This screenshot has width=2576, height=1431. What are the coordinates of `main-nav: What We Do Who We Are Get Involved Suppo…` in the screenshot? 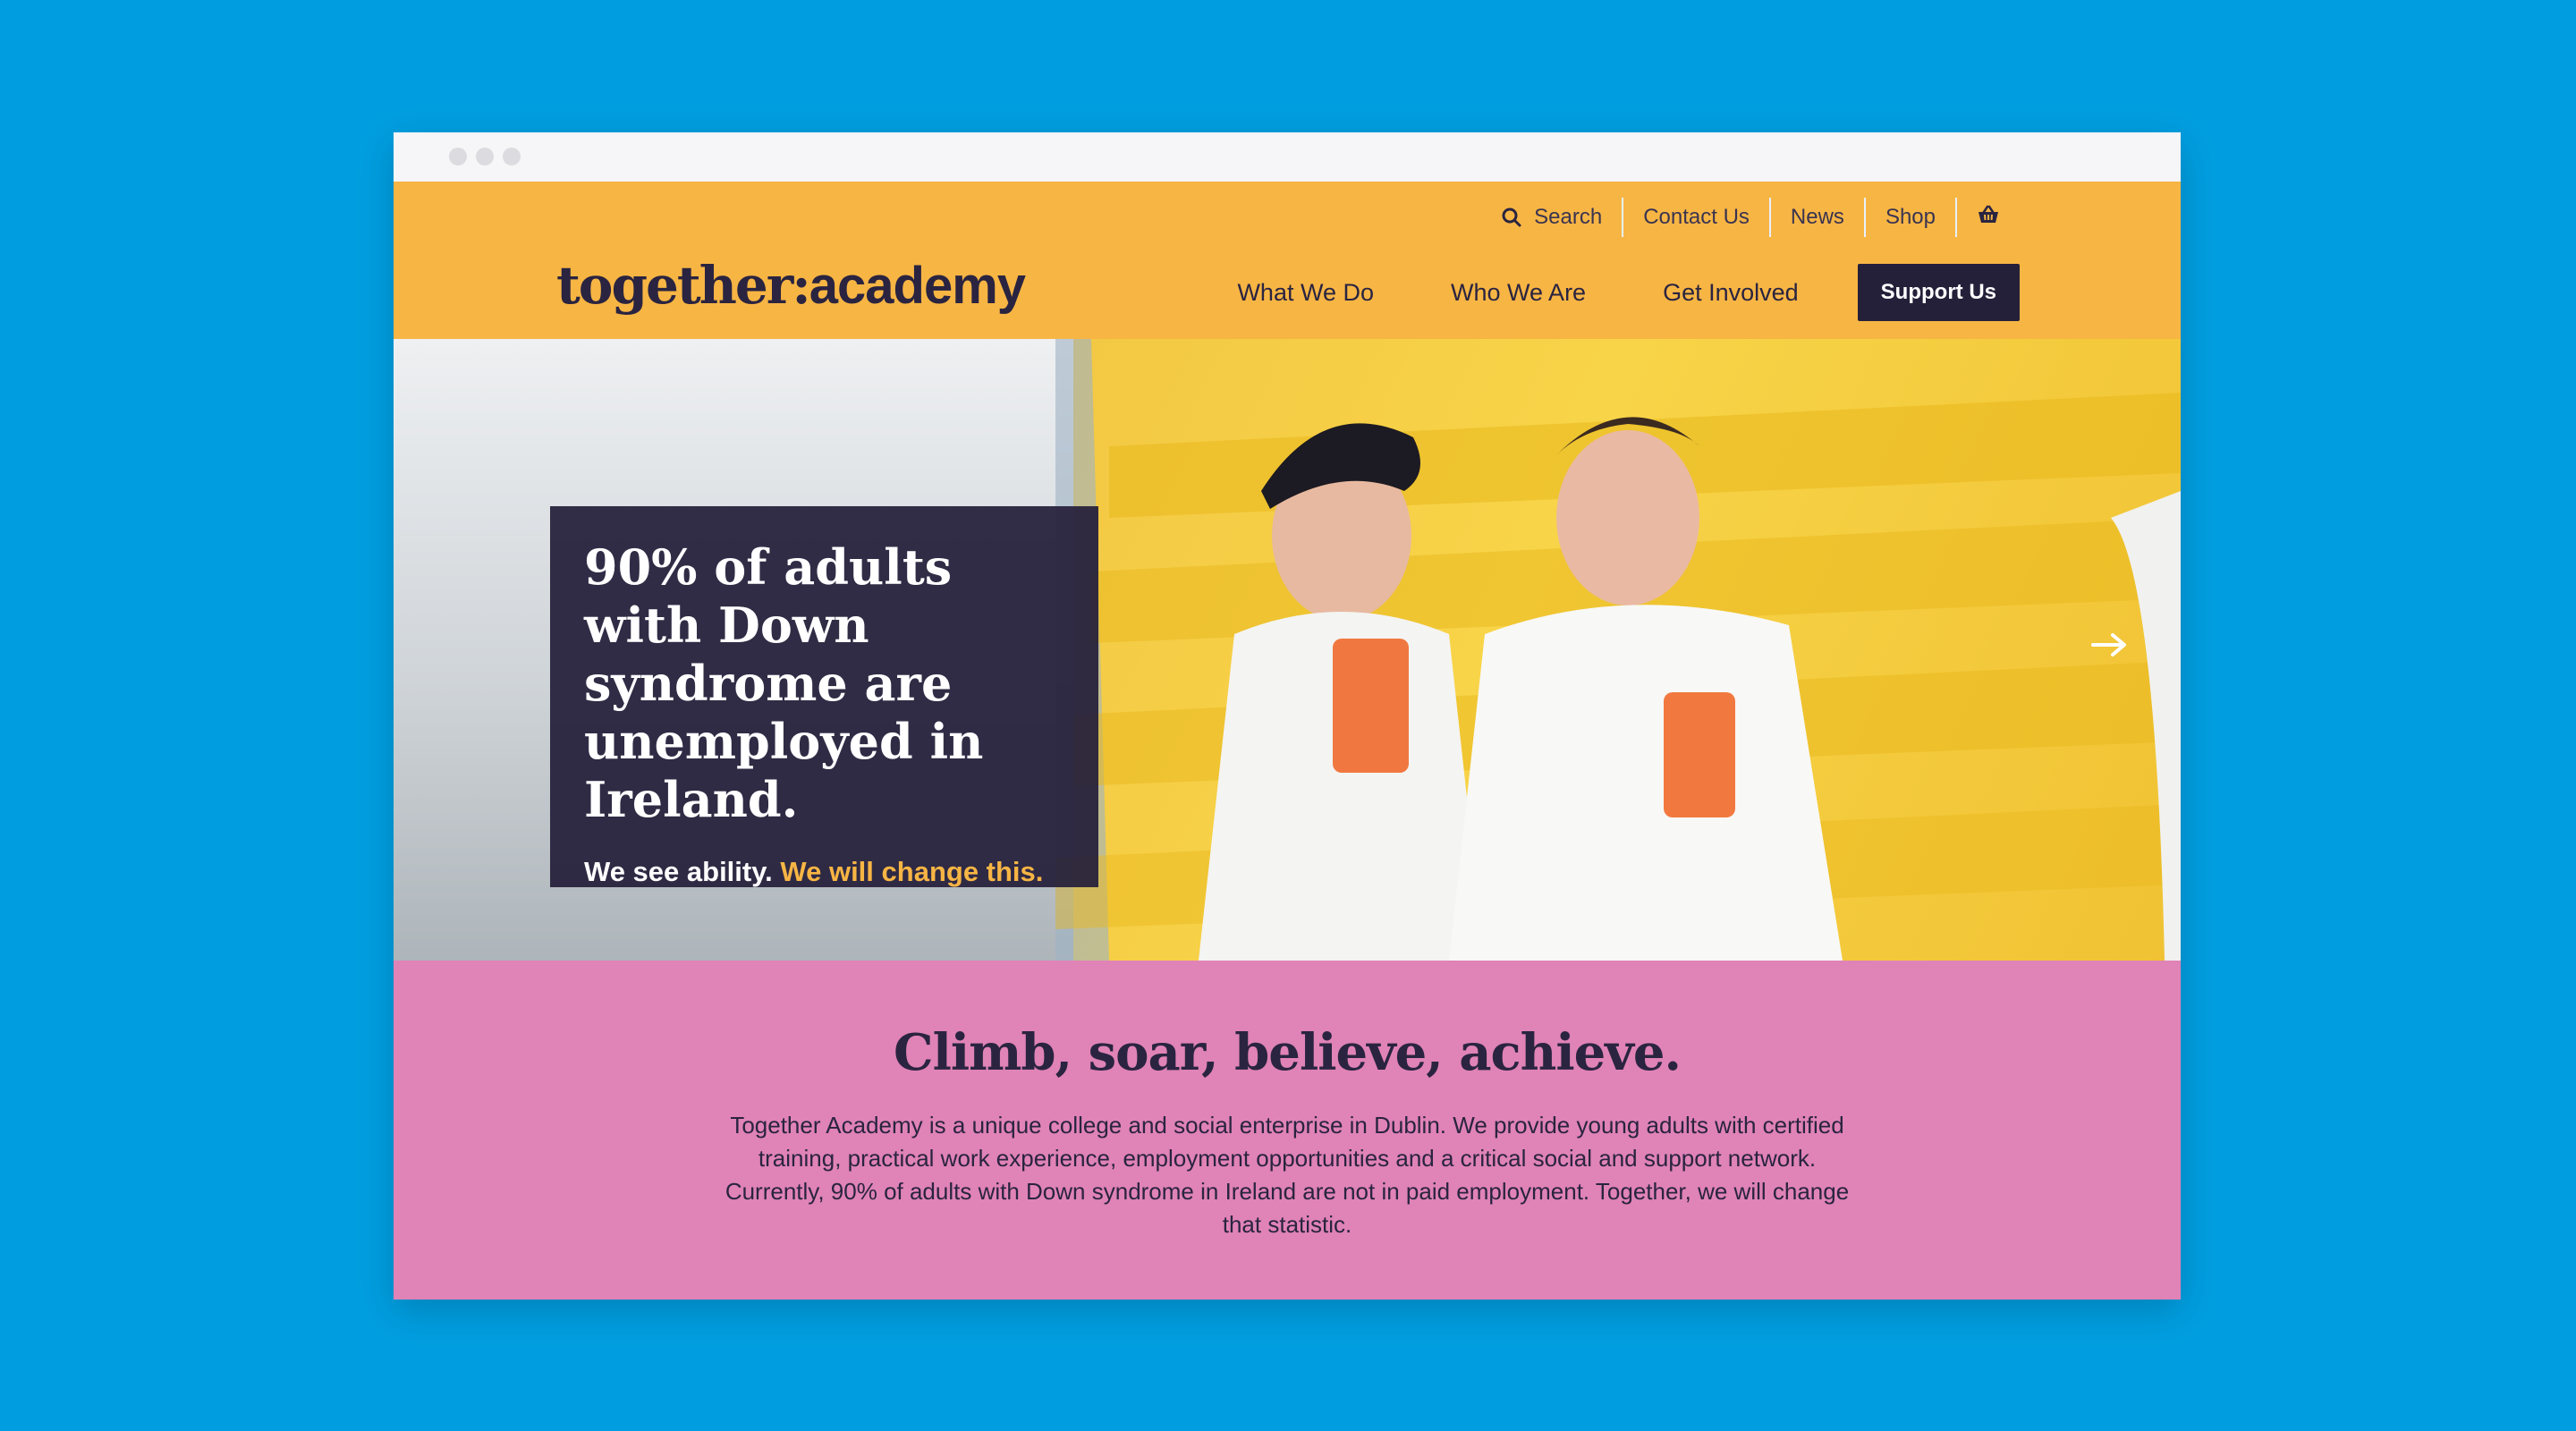 It's located at (1628, 293).